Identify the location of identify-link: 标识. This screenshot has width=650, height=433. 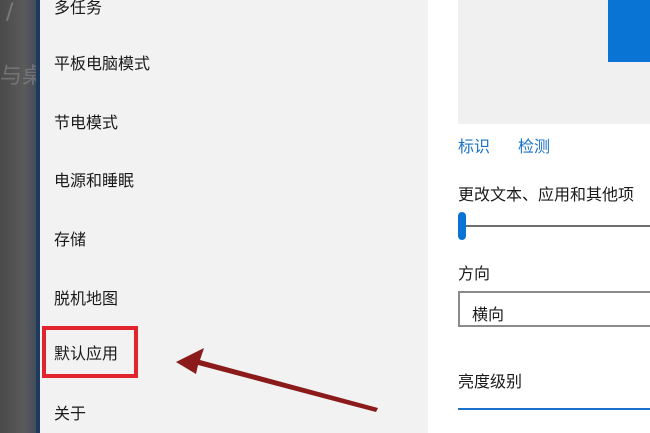
(474, 145).